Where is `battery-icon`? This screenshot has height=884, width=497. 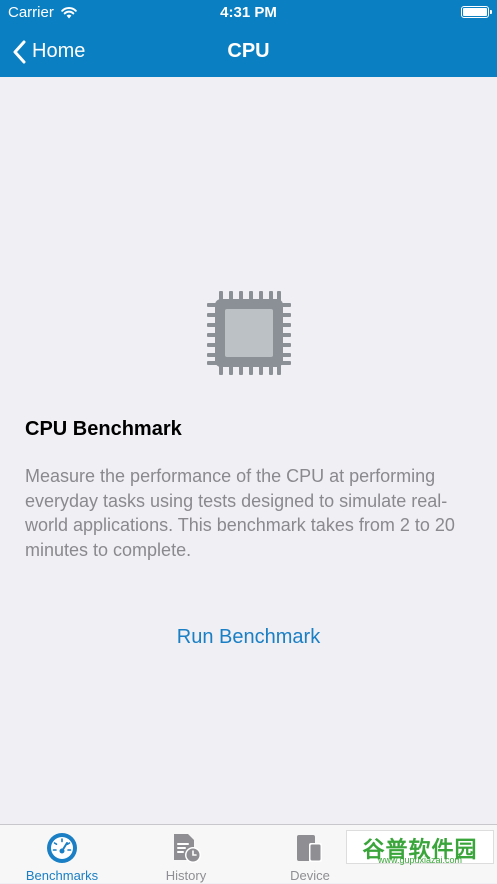
battery-icon is located at coordinates (476, 12).